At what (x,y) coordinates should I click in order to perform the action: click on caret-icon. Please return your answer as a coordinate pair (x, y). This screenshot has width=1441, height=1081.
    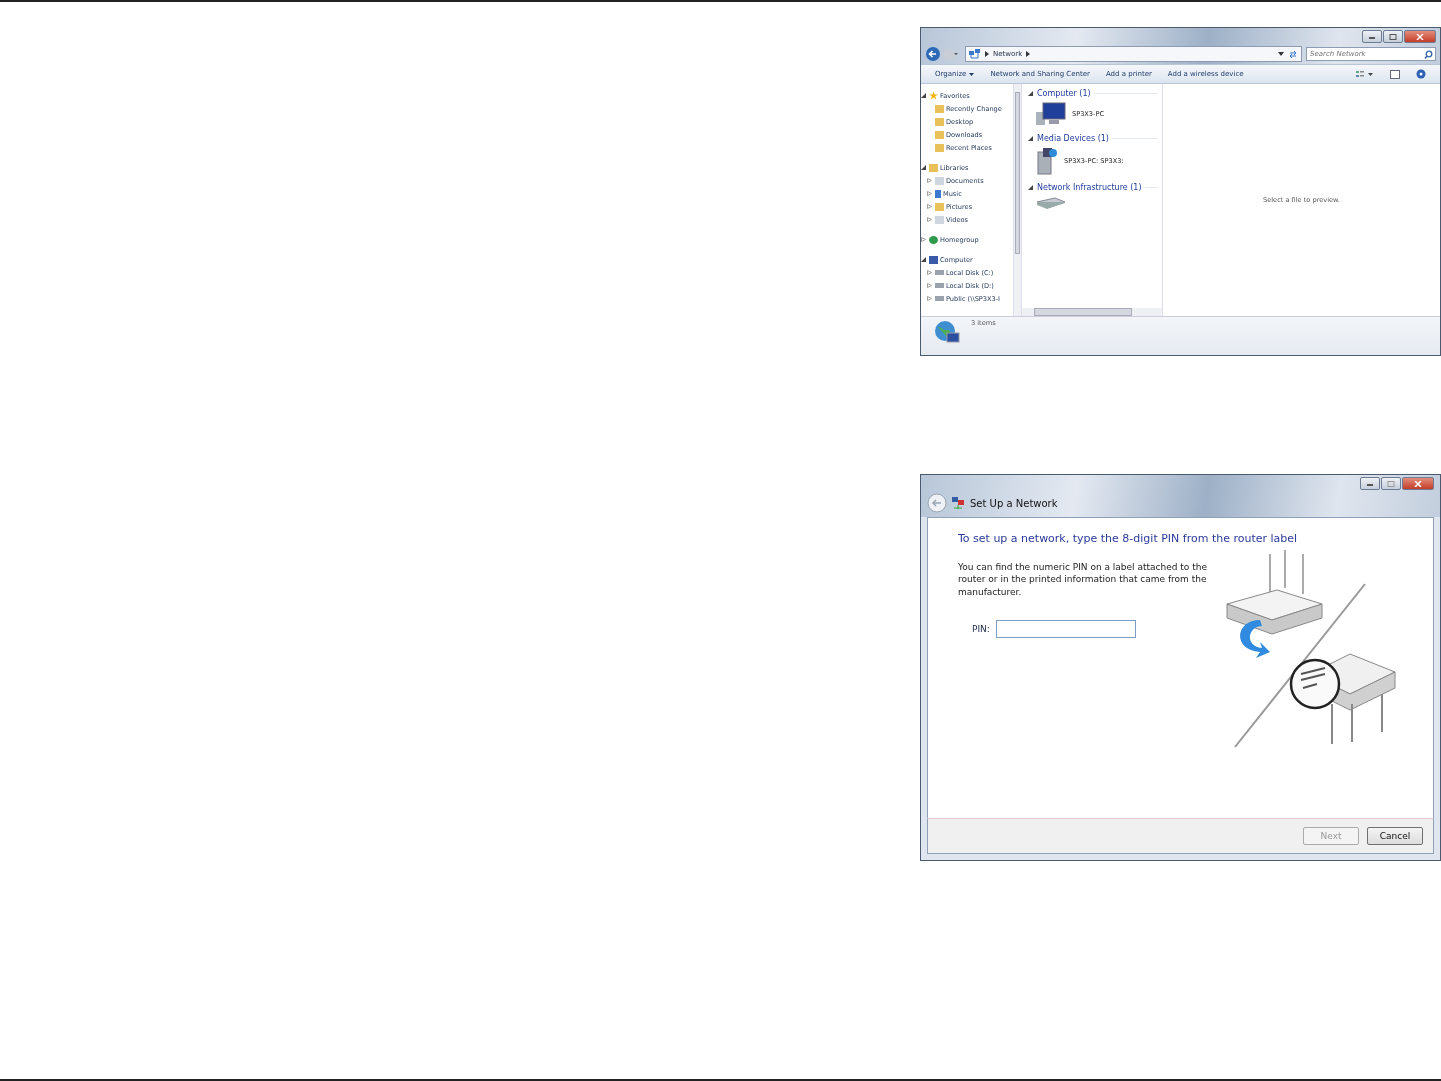
    Looking at the image, I should click on (972, 74).